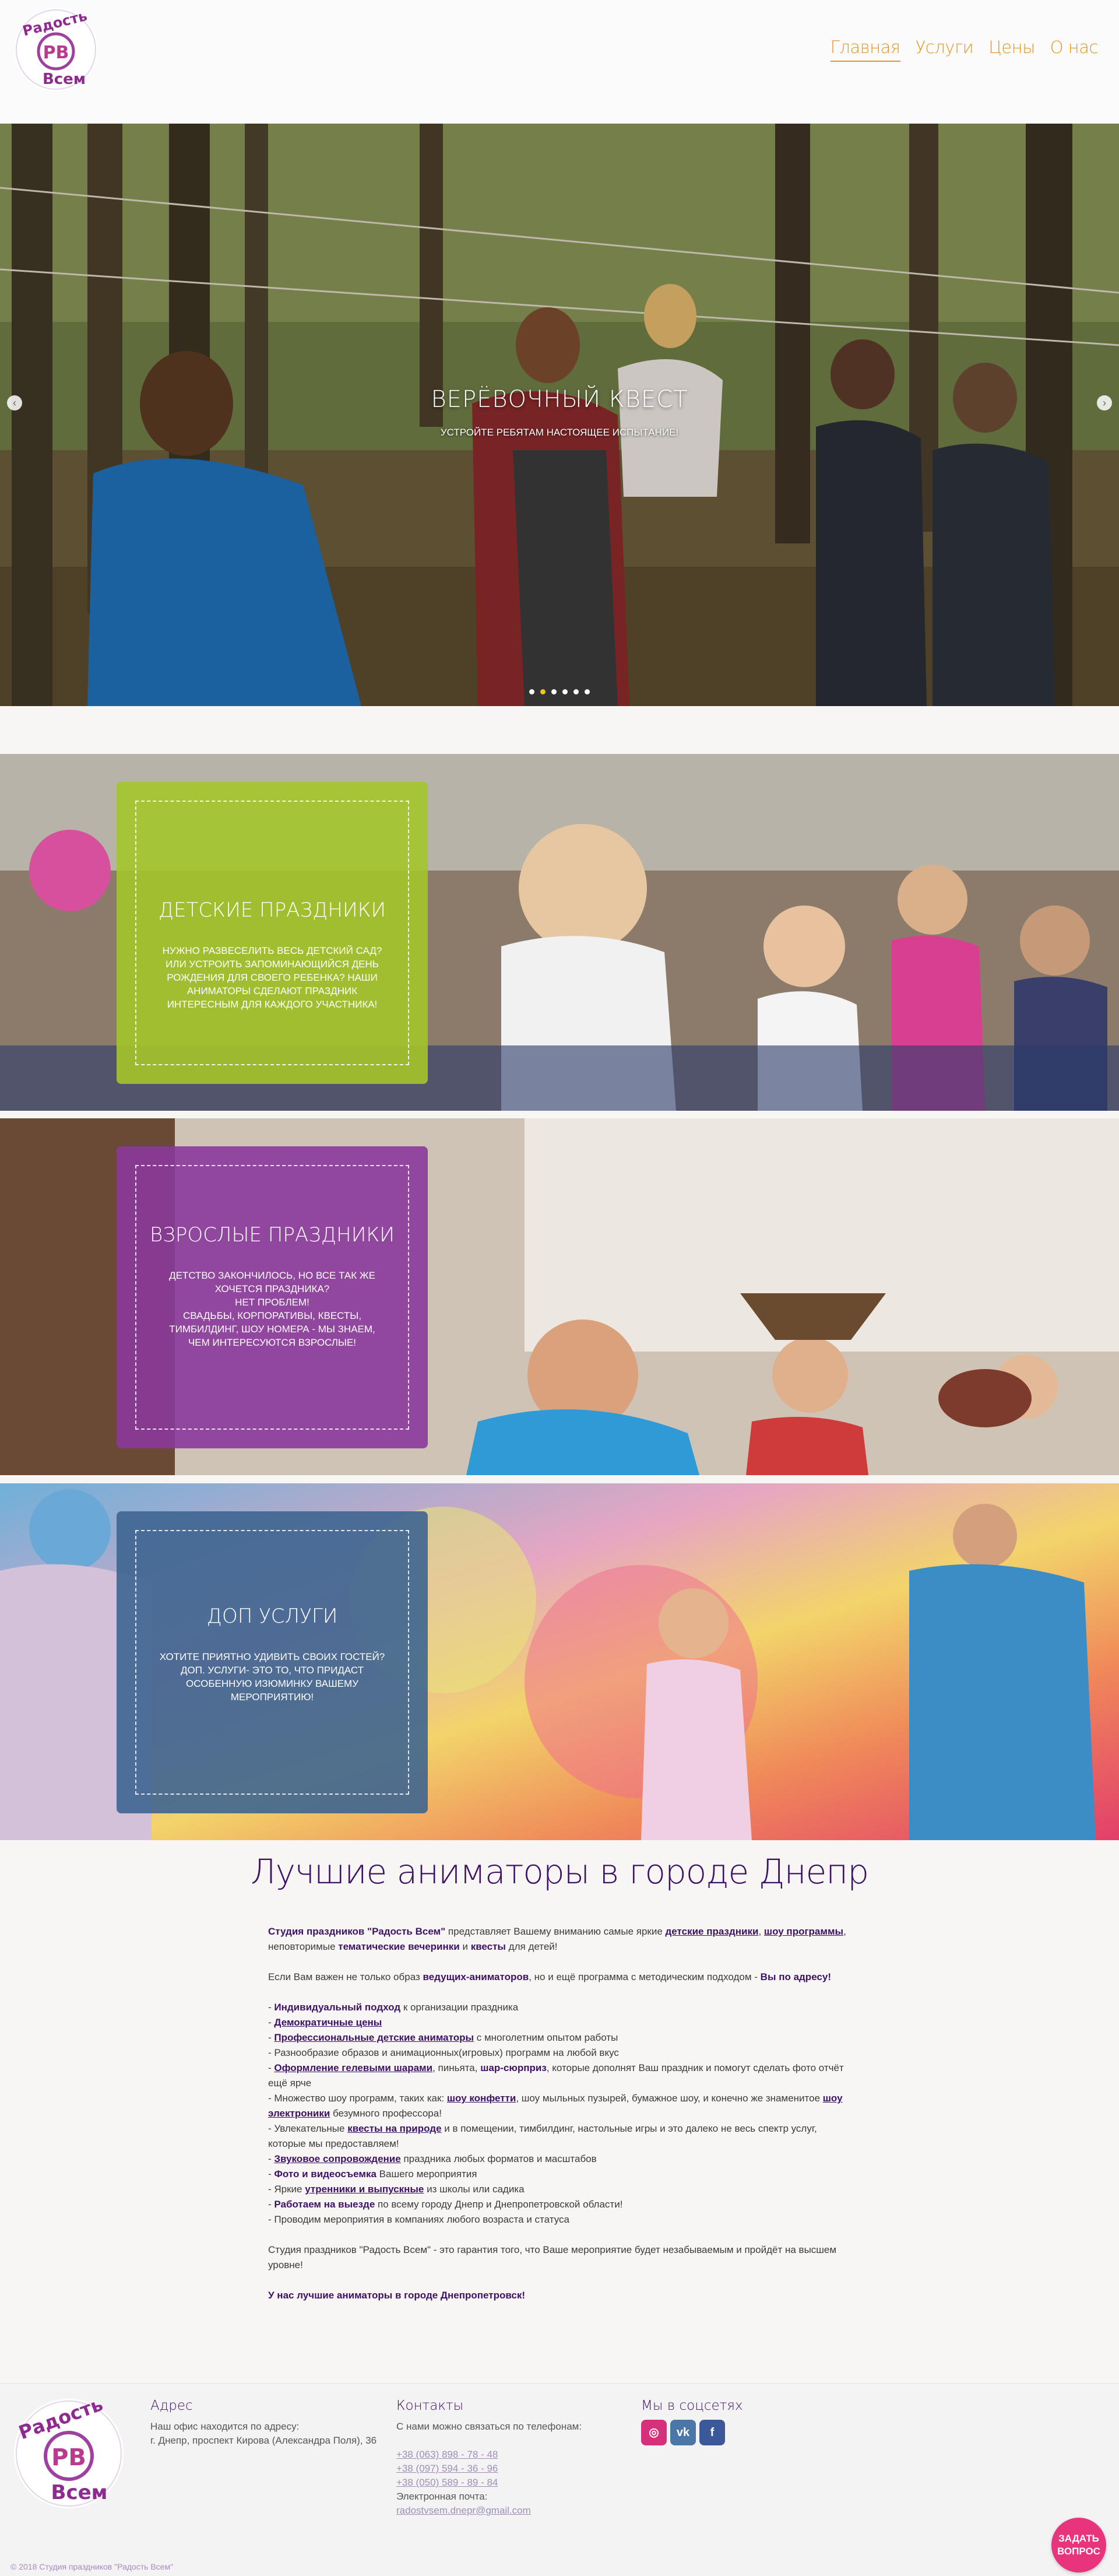 This screenshot has height=2576, width=1119. I want to click on email-link: radostvsem.dnepr@gmail.com, so click(507, 2511).